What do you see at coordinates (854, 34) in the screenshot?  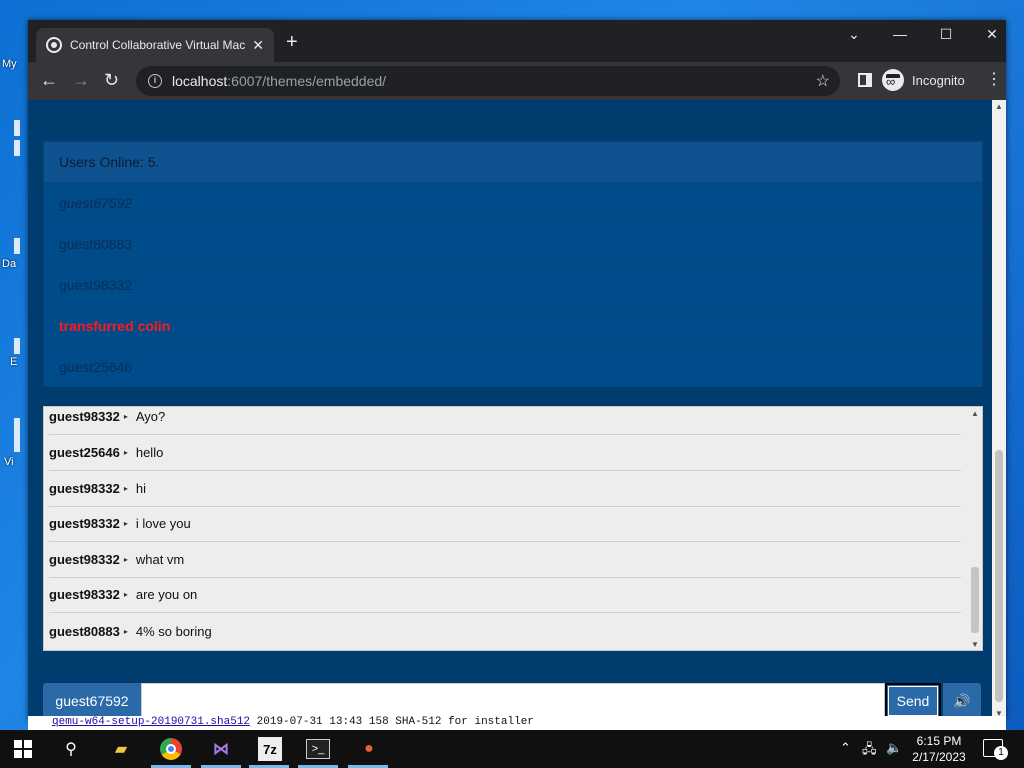 I see `tab-search-icon: ⌄` at bounding box center [854, 34].